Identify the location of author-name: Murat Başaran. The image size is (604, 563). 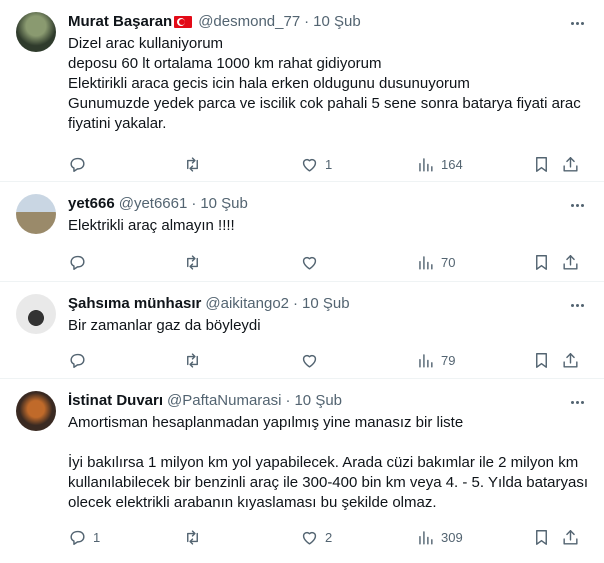
(120, 22).